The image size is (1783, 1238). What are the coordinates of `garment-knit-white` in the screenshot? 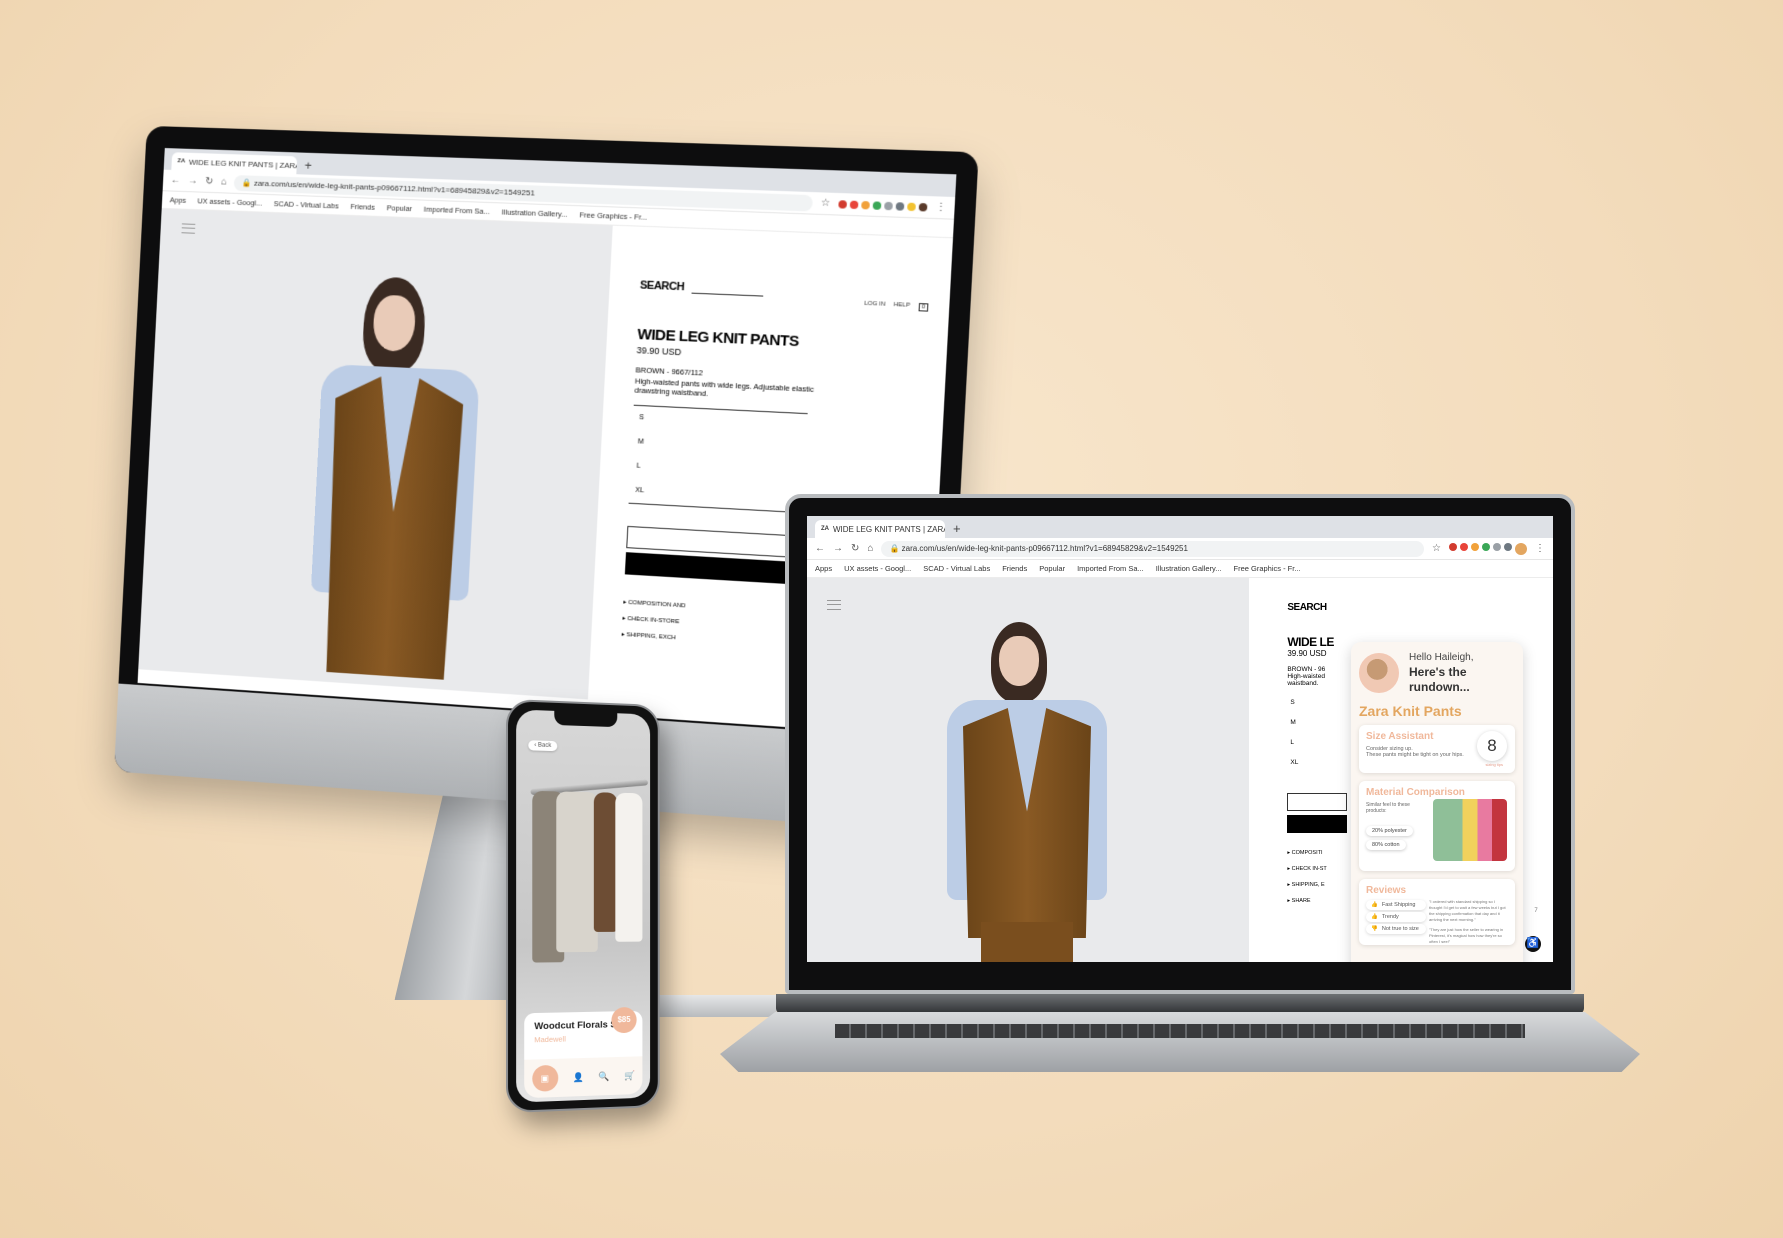 It's located at (577, 872).